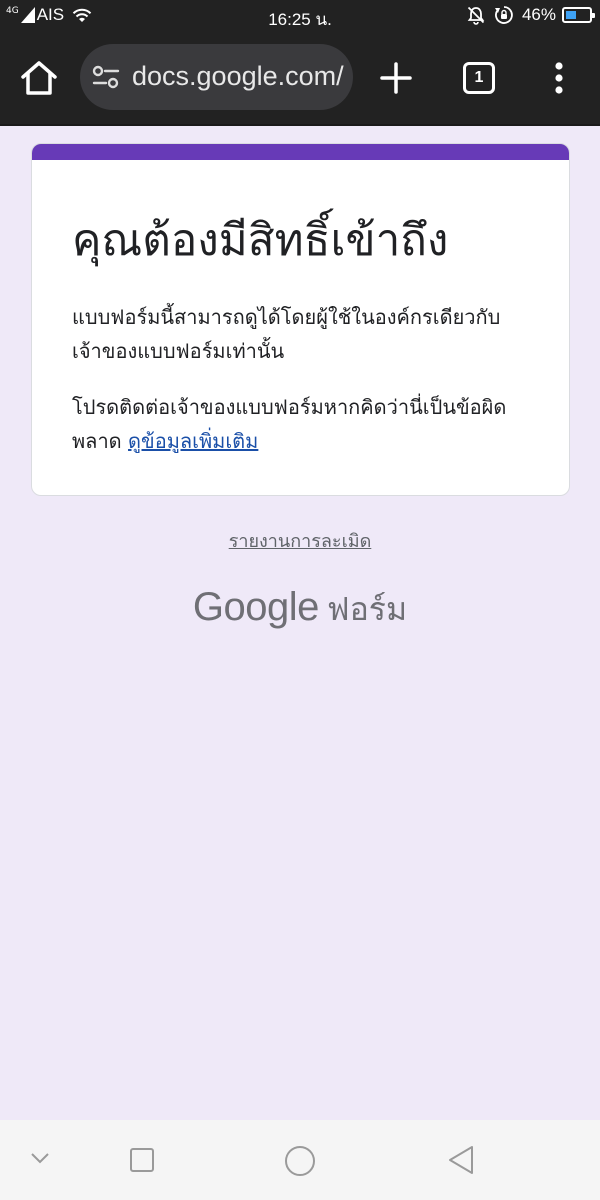 This screenshot has height=1200, width=600. I want to click on url-bar: docs.google.com/, so click(216, 77).